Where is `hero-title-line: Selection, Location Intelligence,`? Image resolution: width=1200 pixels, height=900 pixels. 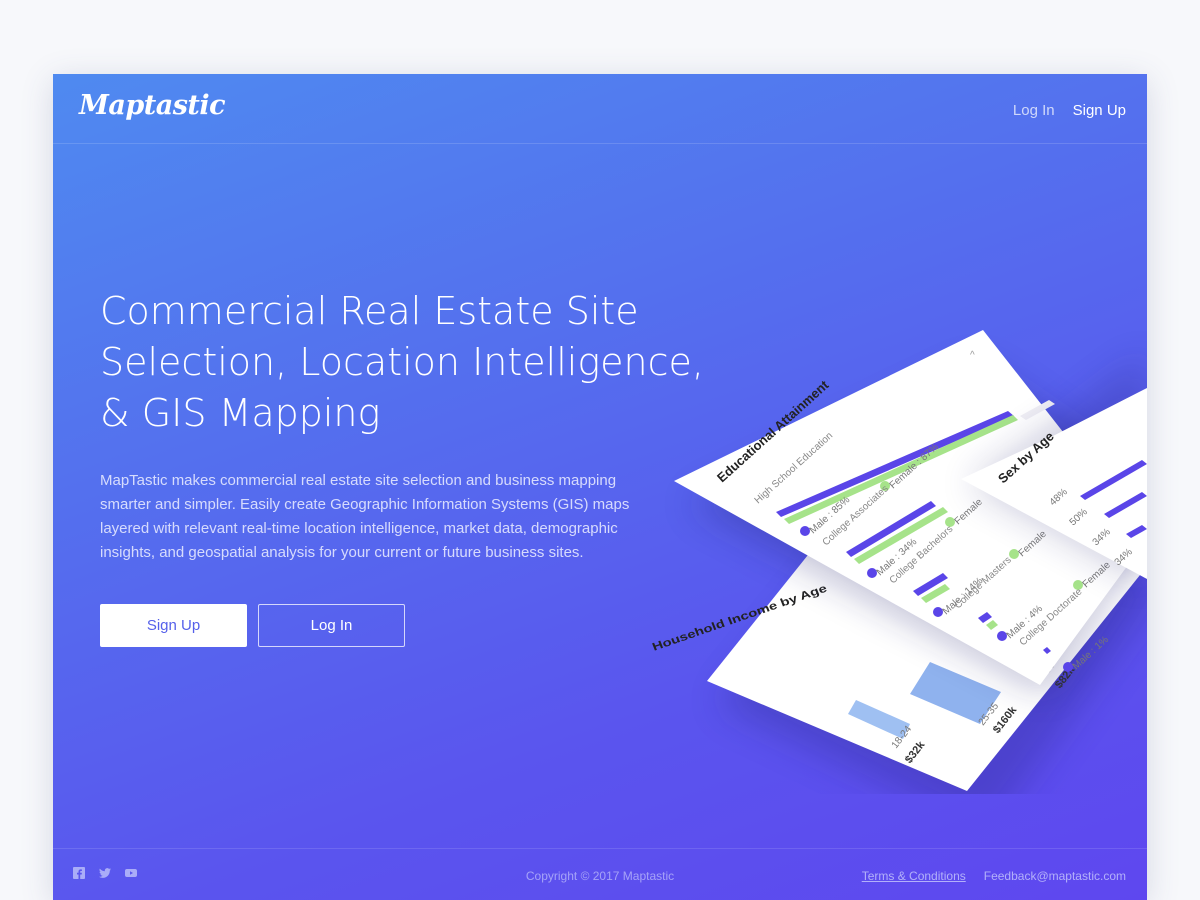
hero-title-line: Selection, Location Intelligence, is located at coordinates (402, 362).